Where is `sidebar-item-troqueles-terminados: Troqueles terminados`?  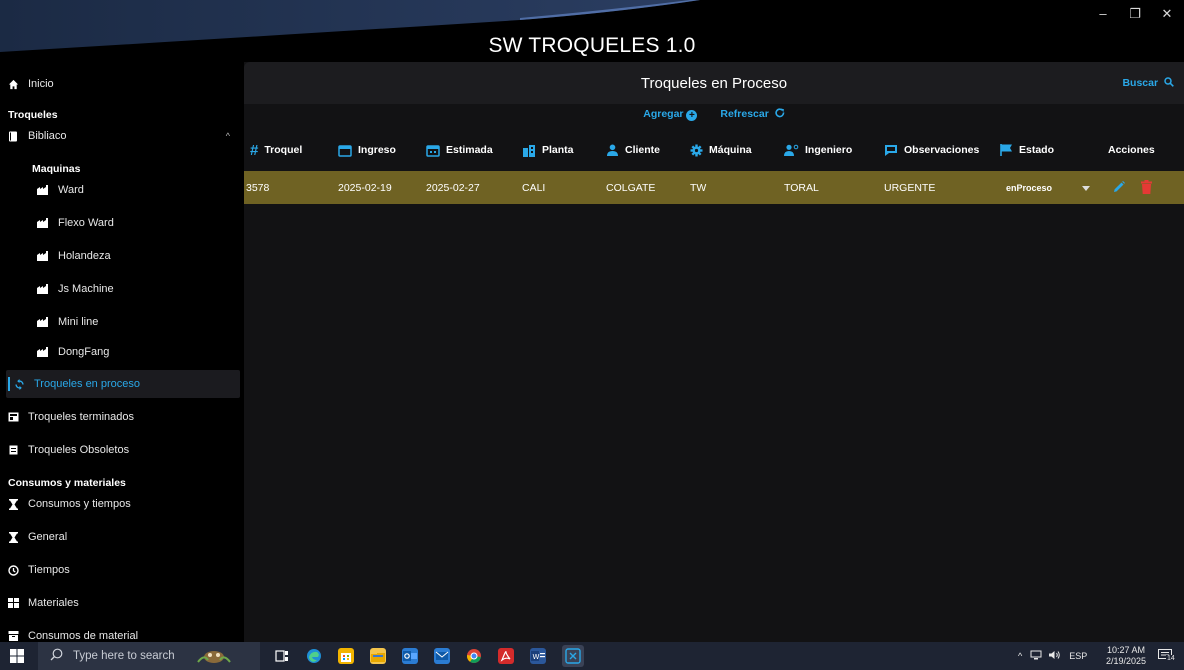 sidebar-item-troqueles-terminados: Troqueles terminados is located at coordinates (123, 417).